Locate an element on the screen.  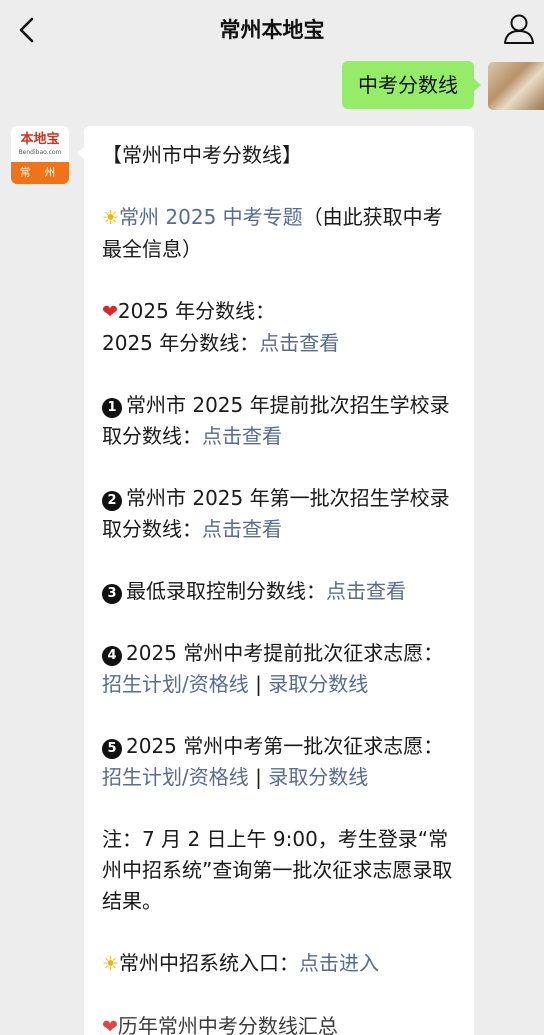
list-item-4: 4 2025 常州中考提前批次征求志愿： 招生计划/资格线 | 录取分数线 is located at coordinates (280, 669).